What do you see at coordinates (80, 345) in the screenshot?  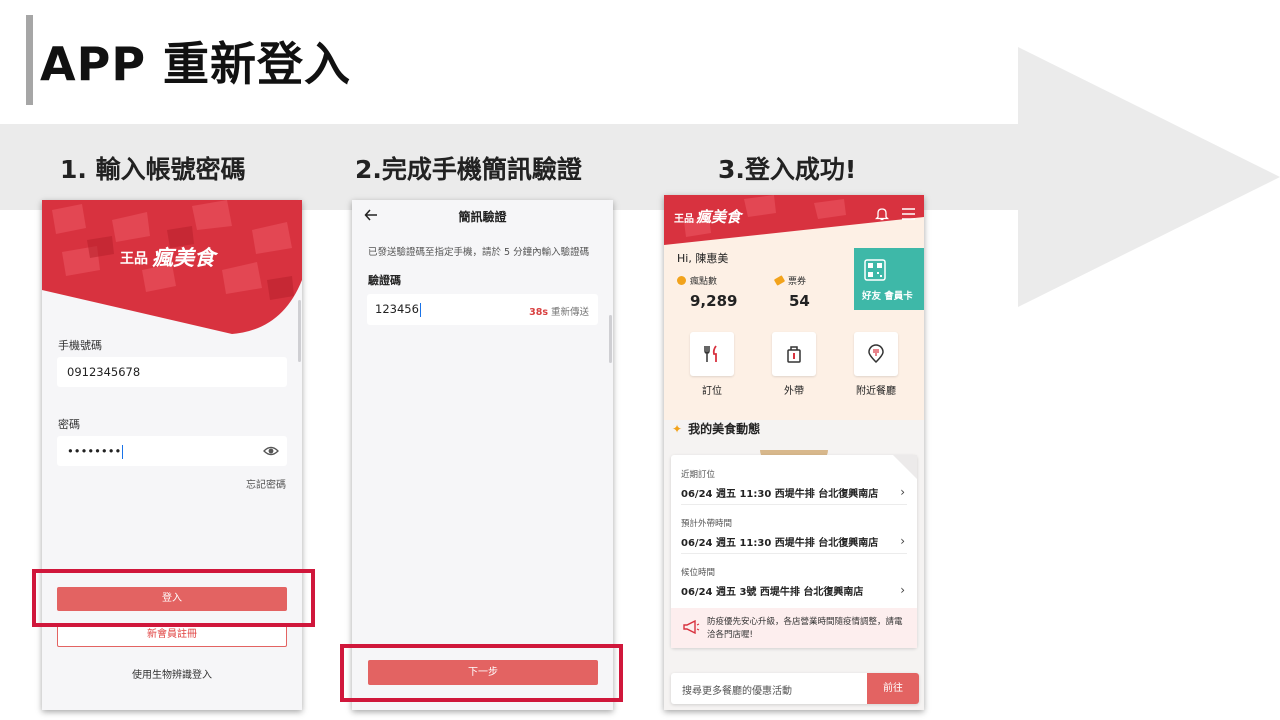 I see `phone-label: 手機號碼` at bounding box center [80, 345].